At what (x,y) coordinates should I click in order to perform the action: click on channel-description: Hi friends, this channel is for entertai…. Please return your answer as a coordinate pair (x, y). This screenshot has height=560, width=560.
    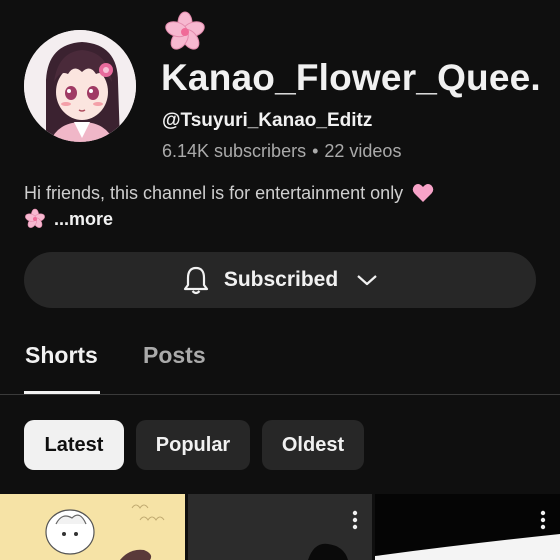
    Looking at the image, I should click on (229, 193).